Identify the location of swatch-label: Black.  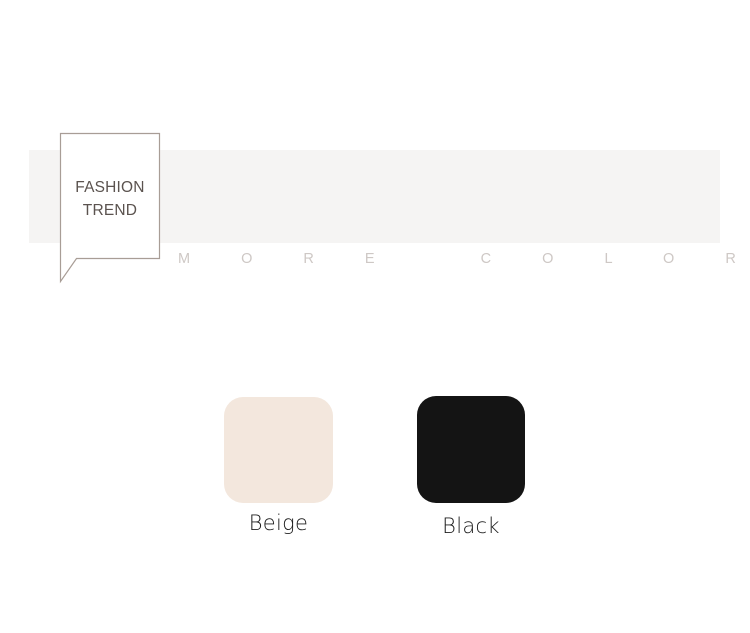
(471, 526).